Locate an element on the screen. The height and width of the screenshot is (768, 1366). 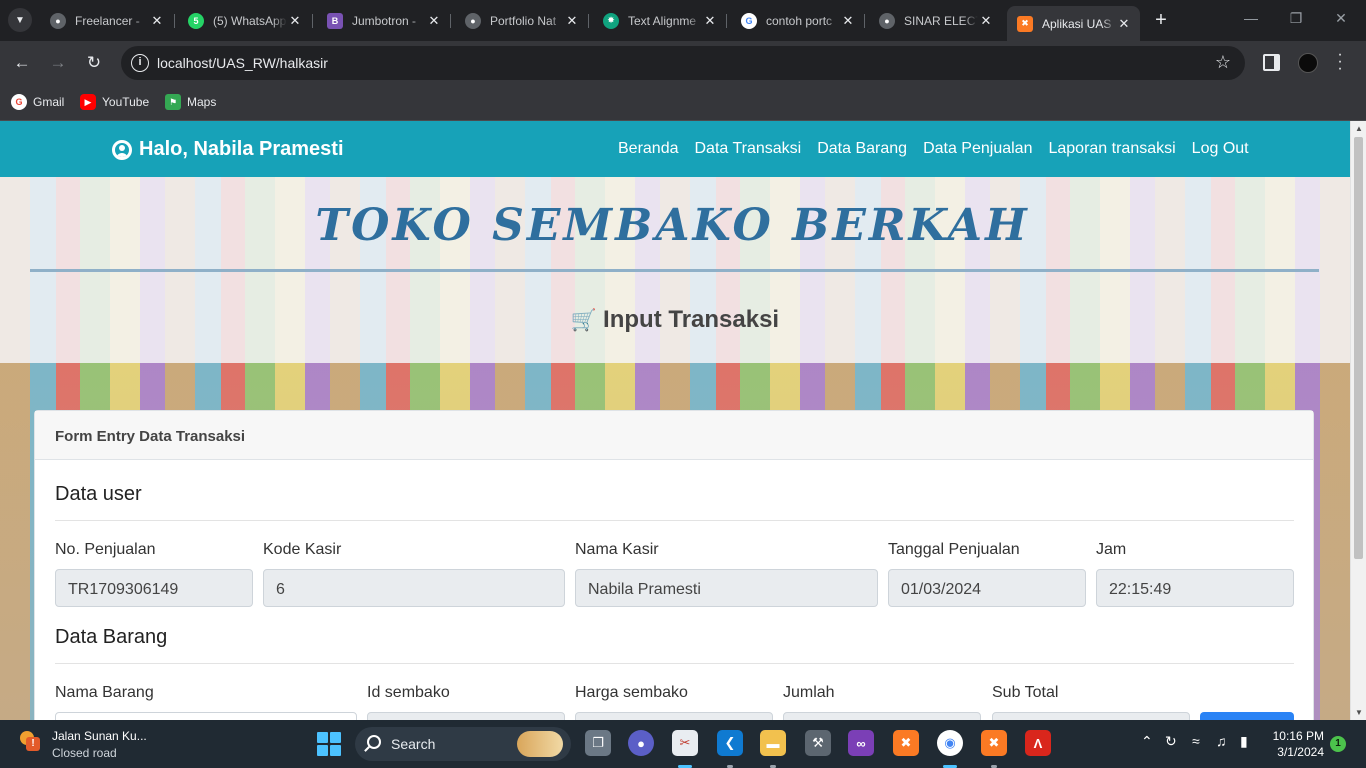
tab-portfolio: ● Portfolio Nat ✕ is located at coordinates (521, 20).